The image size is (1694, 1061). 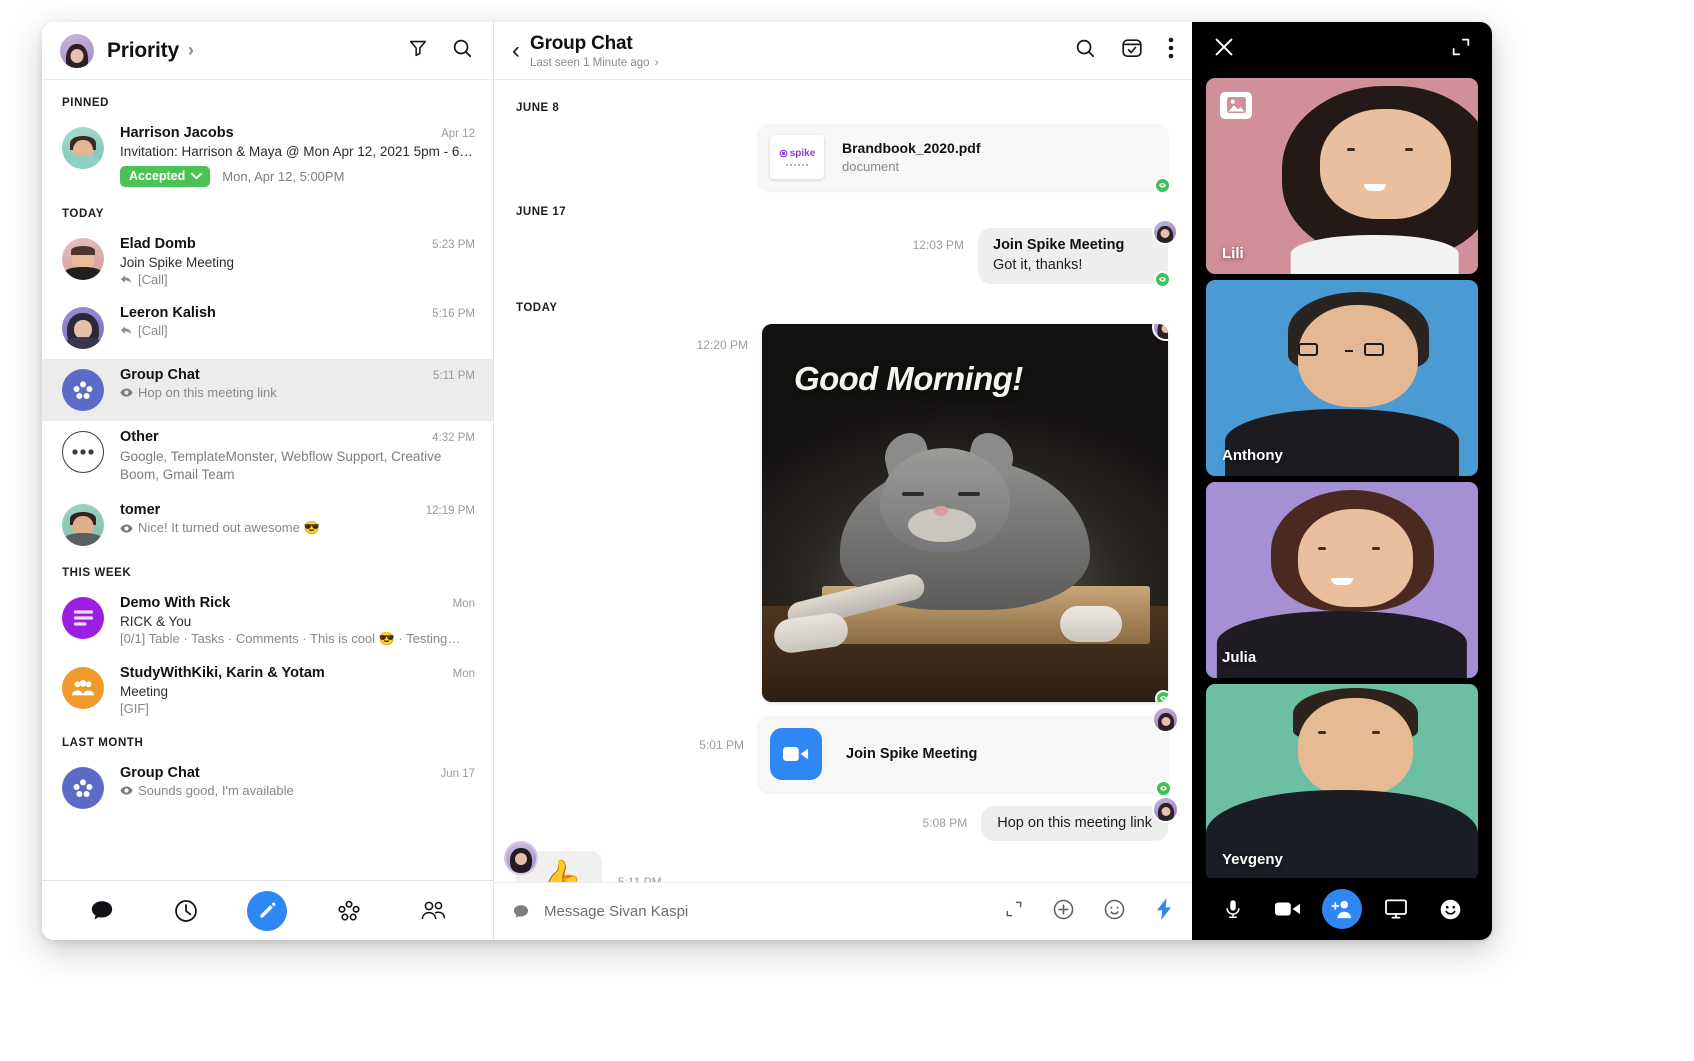 What do you see at coordinates (463, 604) in the screenshot?
I see `list-item-time: Mon` at bounding box center [463, 604].